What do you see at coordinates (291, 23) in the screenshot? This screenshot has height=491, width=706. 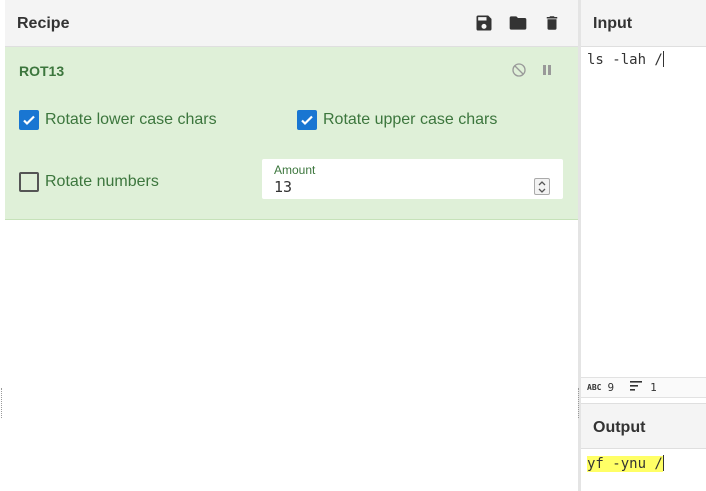 I see `recipe-header: Recipe` at bounding box center [291, 23].